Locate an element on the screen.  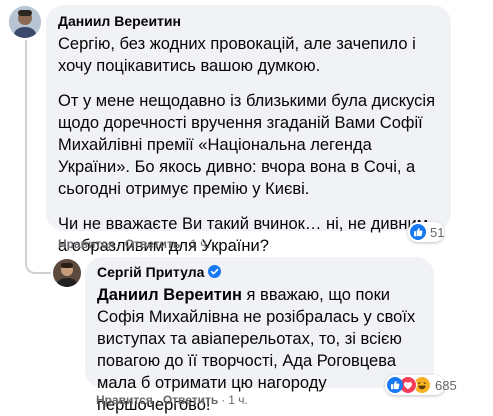
reaction-count: 685 is located at coordinates (446, 385).